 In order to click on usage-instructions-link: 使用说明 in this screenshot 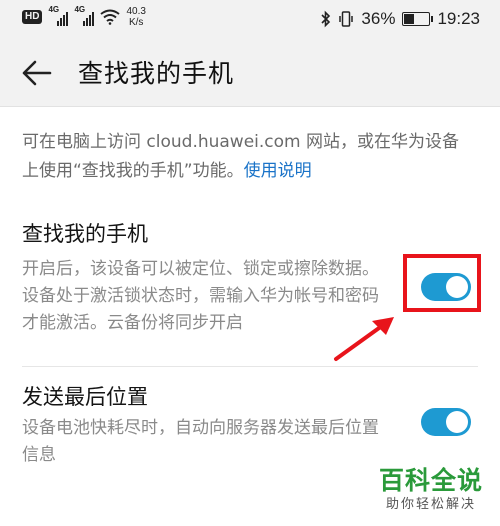, I will do `click(278, 171)`.